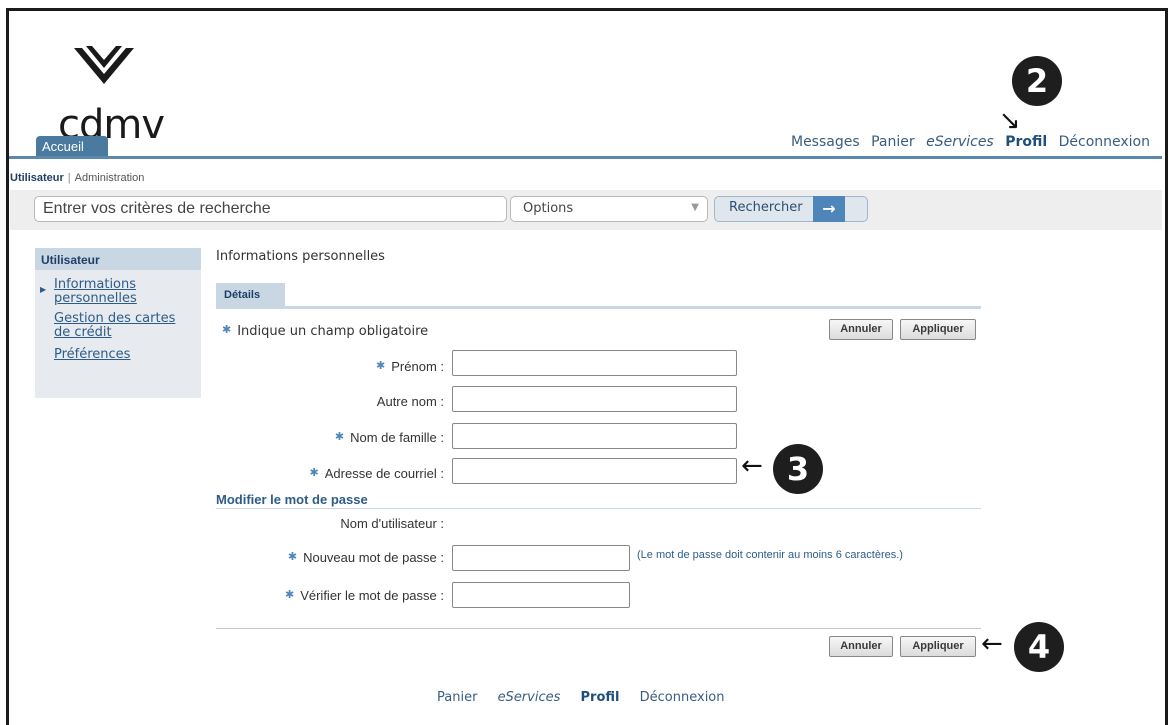 Image resolution: width=1174 pixels, height=725 pixels. I want to click on required-note: ✱ Indique un champ obligatoire, so click(325, 331).